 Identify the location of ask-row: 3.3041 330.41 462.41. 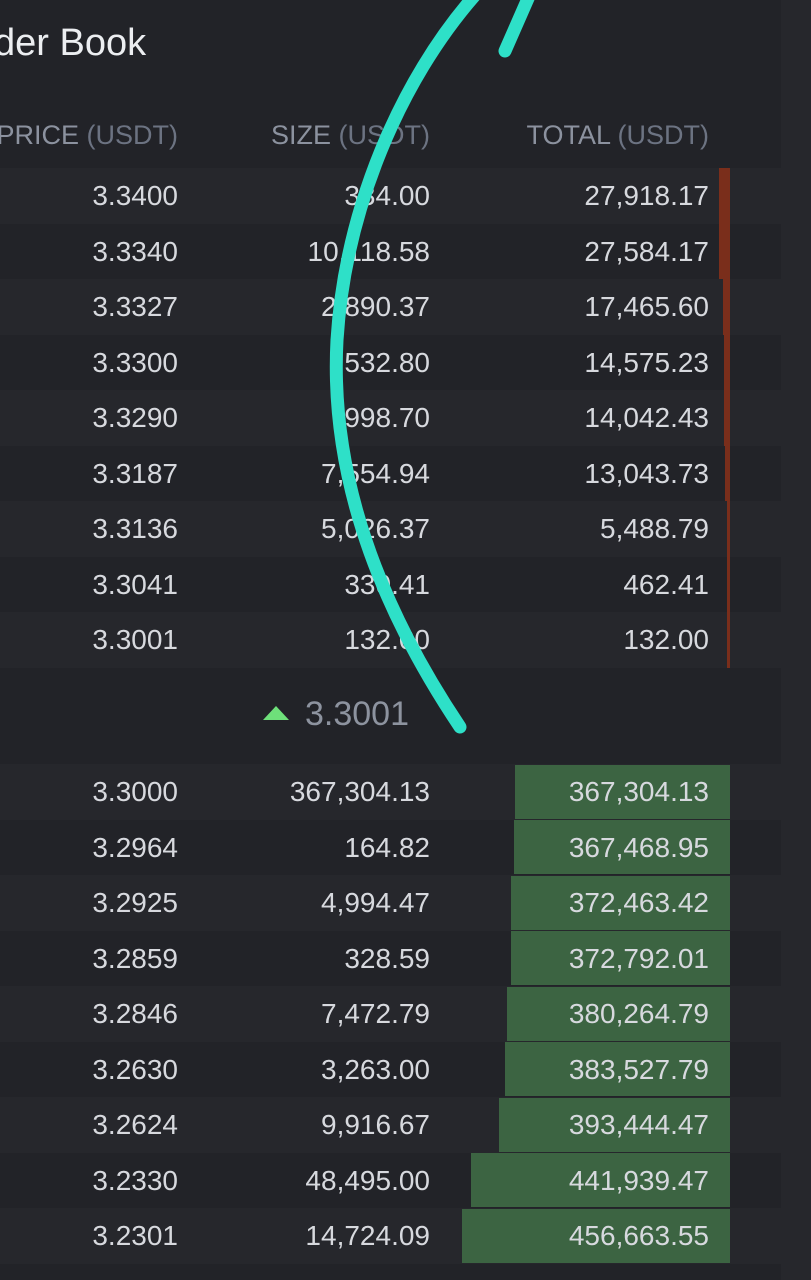
(390, 584).